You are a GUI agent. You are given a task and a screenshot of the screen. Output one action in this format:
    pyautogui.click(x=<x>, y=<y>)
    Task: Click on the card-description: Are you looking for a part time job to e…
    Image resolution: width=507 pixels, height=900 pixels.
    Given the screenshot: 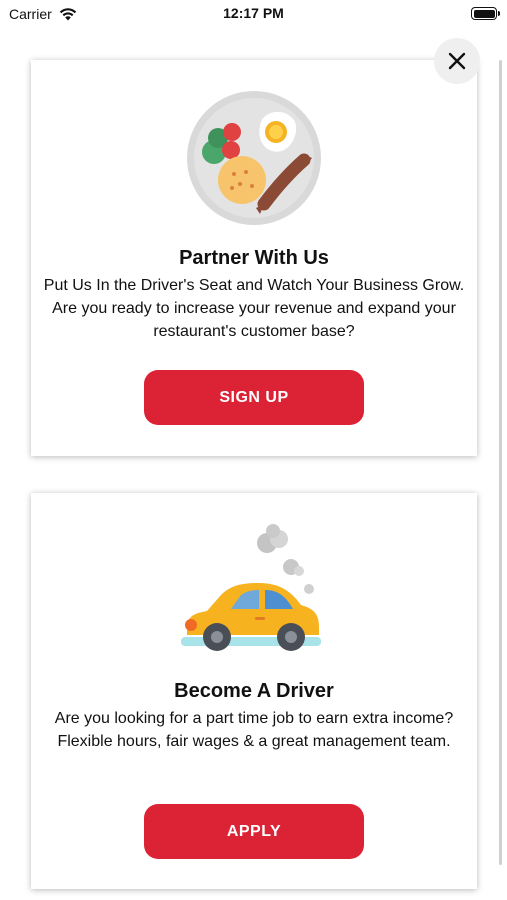 What is the action you would take?
    pyautogui.click(x=254, y=730)
    